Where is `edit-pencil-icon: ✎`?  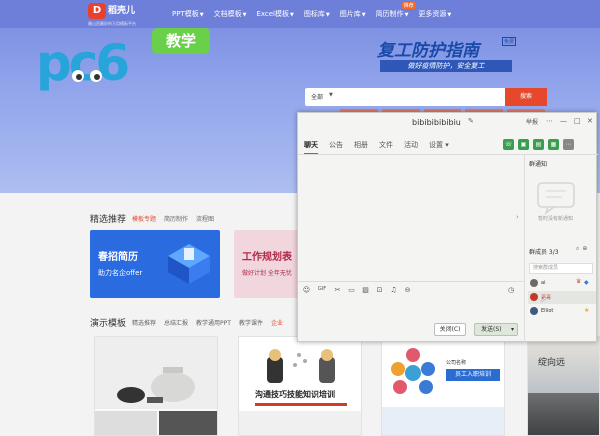
edit-pencil-icon: ✎ is located at coordinates (471, 121).